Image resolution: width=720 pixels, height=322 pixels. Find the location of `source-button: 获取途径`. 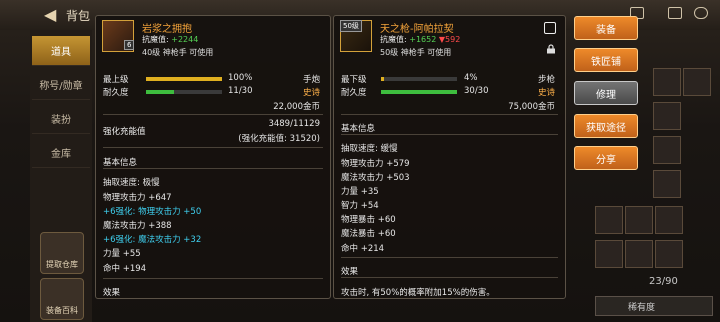

source-button: 获取途径 is located at coordinates (606, 126).